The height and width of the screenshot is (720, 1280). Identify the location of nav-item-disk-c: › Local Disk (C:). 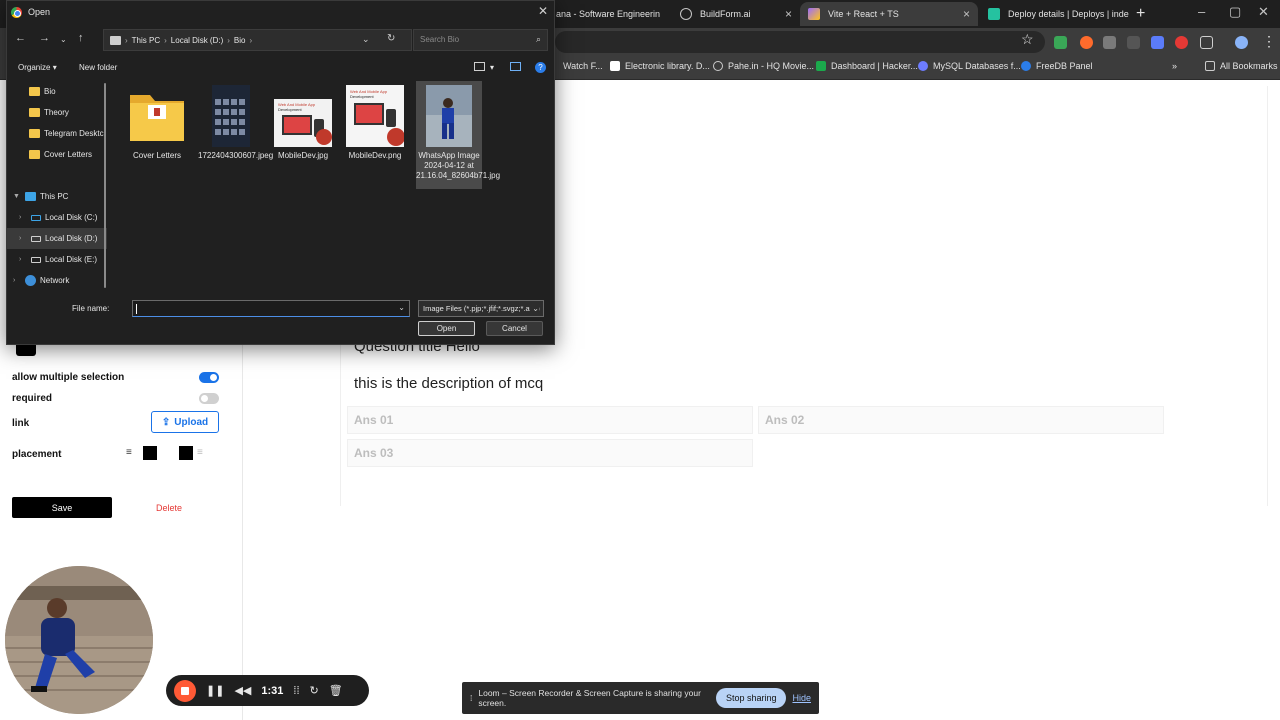
(57, 217).